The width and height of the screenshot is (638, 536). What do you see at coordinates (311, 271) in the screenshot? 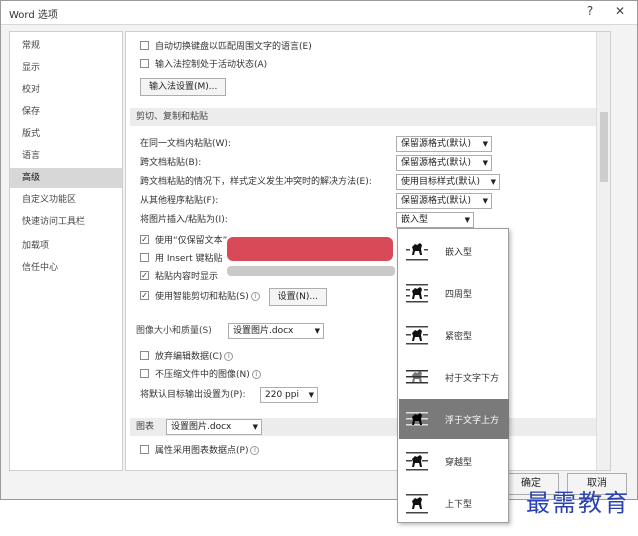
I see `redacted-text` at bounding box center [311, 271].